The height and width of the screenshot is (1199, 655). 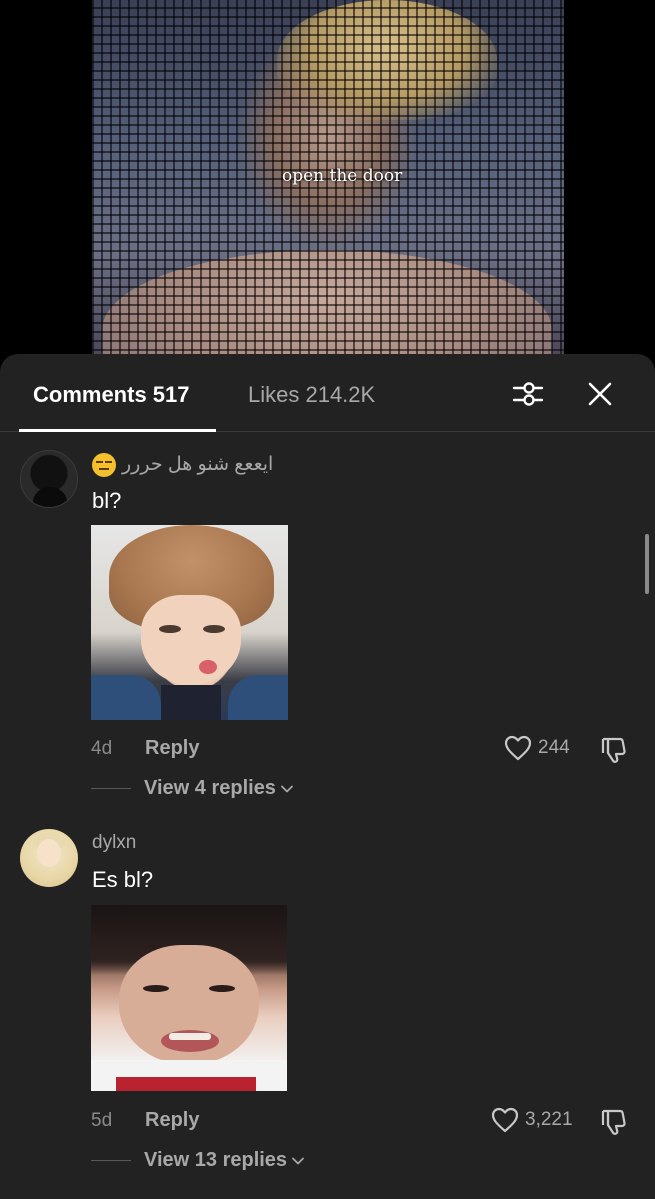 I want to click on video-caption: open the door, so click(x=342, y=176).